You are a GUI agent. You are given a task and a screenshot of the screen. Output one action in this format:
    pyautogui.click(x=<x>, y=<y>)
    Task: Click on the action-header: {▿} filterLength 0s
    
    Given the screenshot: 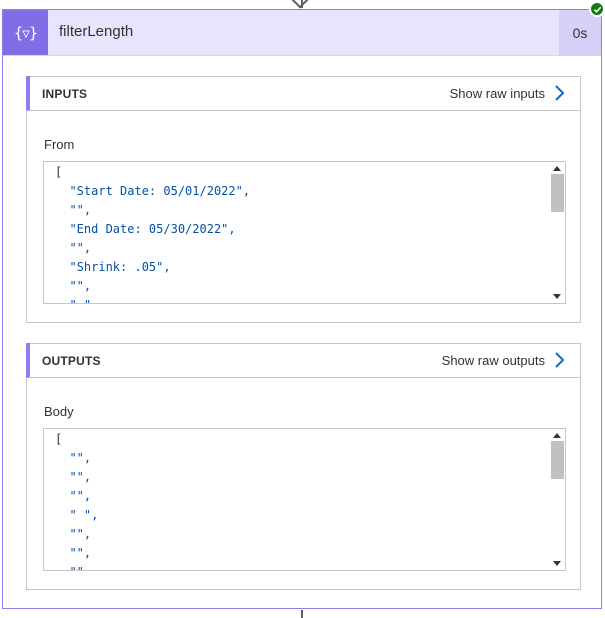 What is the action you would take?
    pyautogui.click(x=302, y=33)
    